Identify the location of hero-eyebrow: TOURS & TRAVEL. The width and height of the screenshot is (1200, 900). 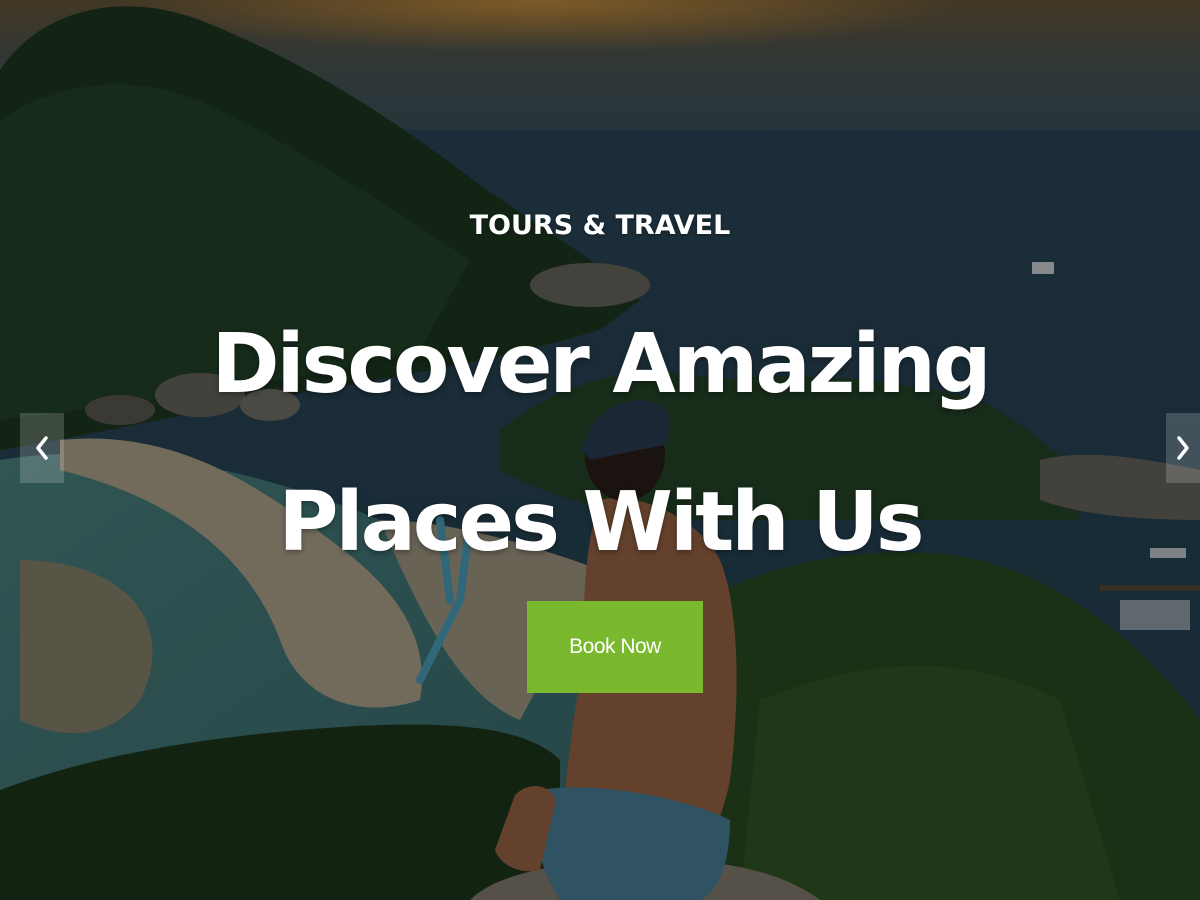
(600, 225).